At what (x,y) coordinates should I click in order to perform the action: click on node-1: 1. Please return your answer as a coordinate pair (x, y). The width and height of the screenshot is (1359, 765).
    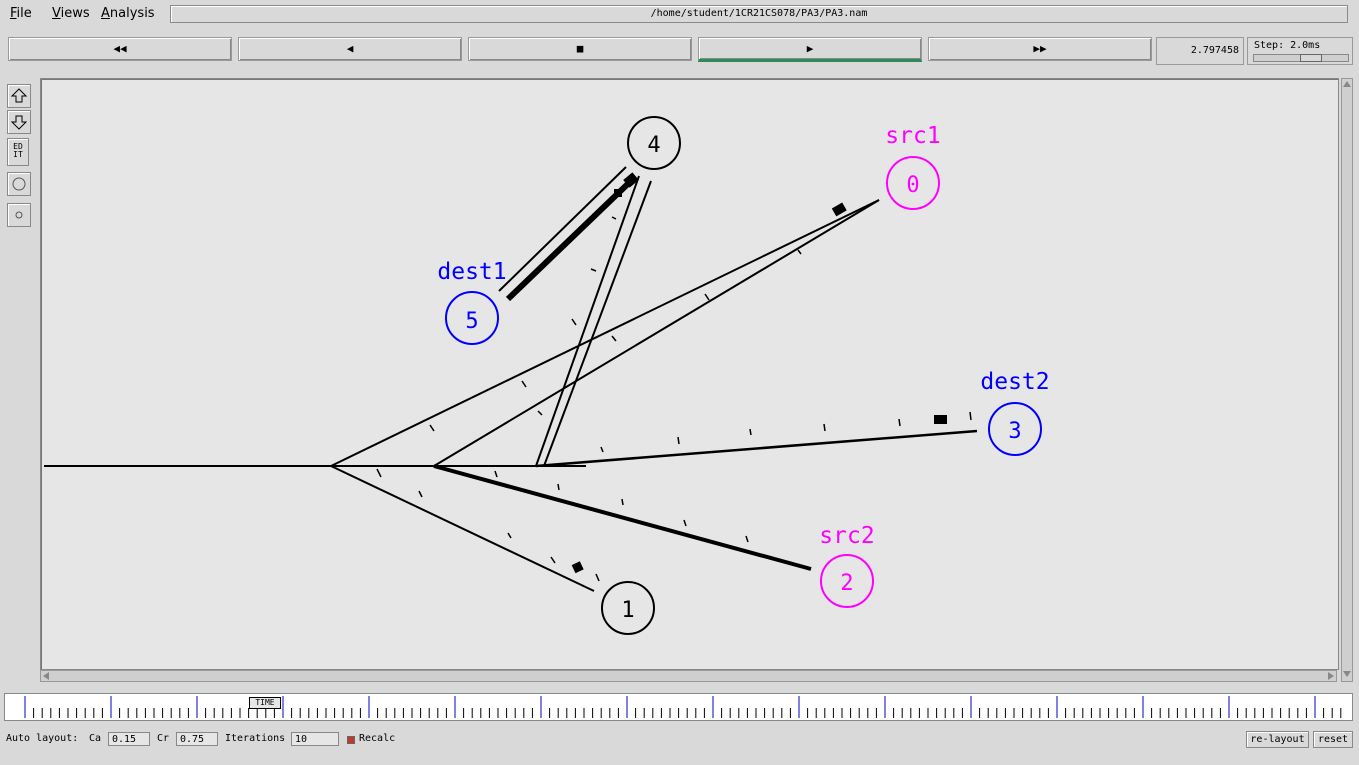
    Looking at the image, I should click on (628, 608).